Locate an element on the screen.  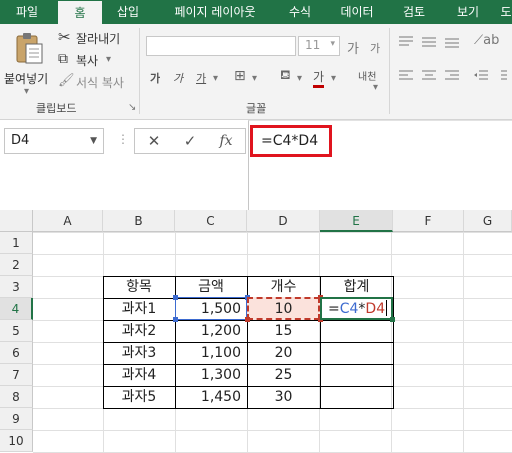
table-cell-count: 10 is located at coordinates (283, 309).